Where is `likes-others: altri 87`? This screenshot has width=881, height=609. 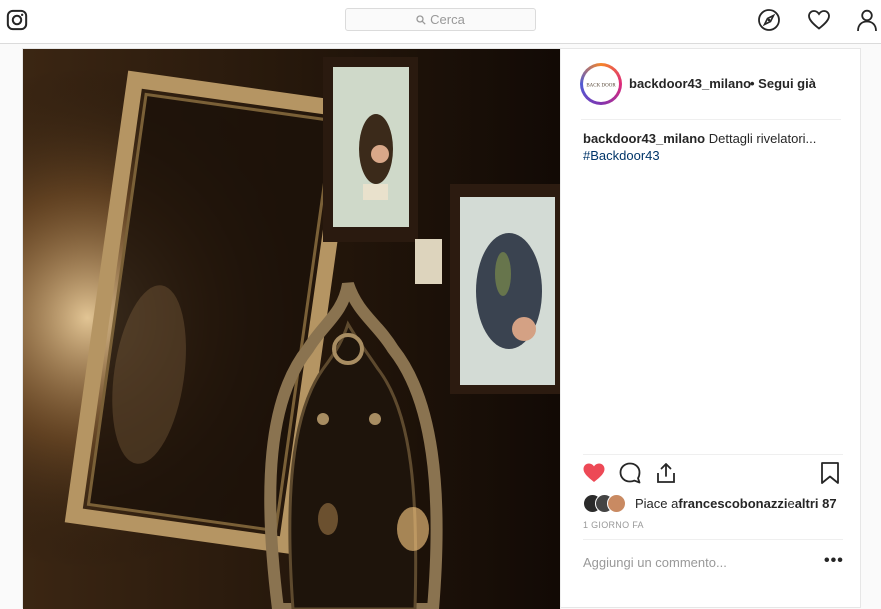
likes-others: altri 87 is located at coordinates (816, 503).